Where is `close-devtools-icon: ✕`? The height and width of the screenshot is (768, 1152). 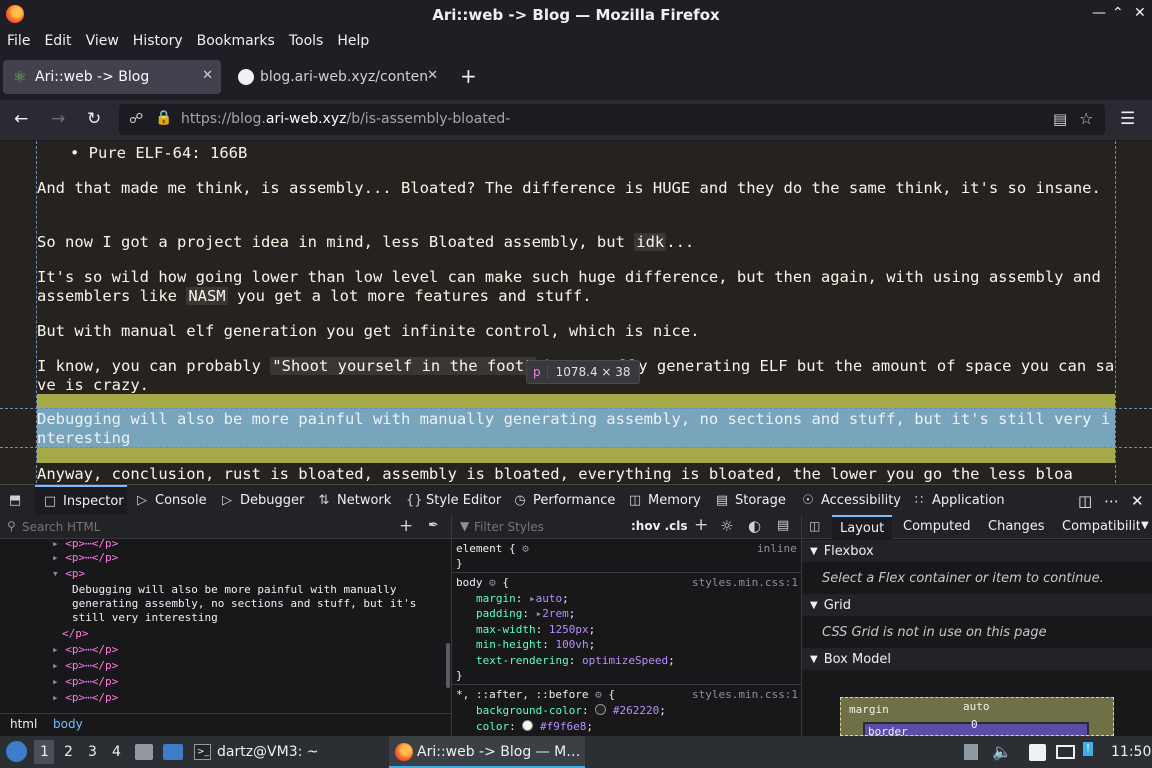 close-devtools-icon: ✕ is located at coordinates (1137, 500).